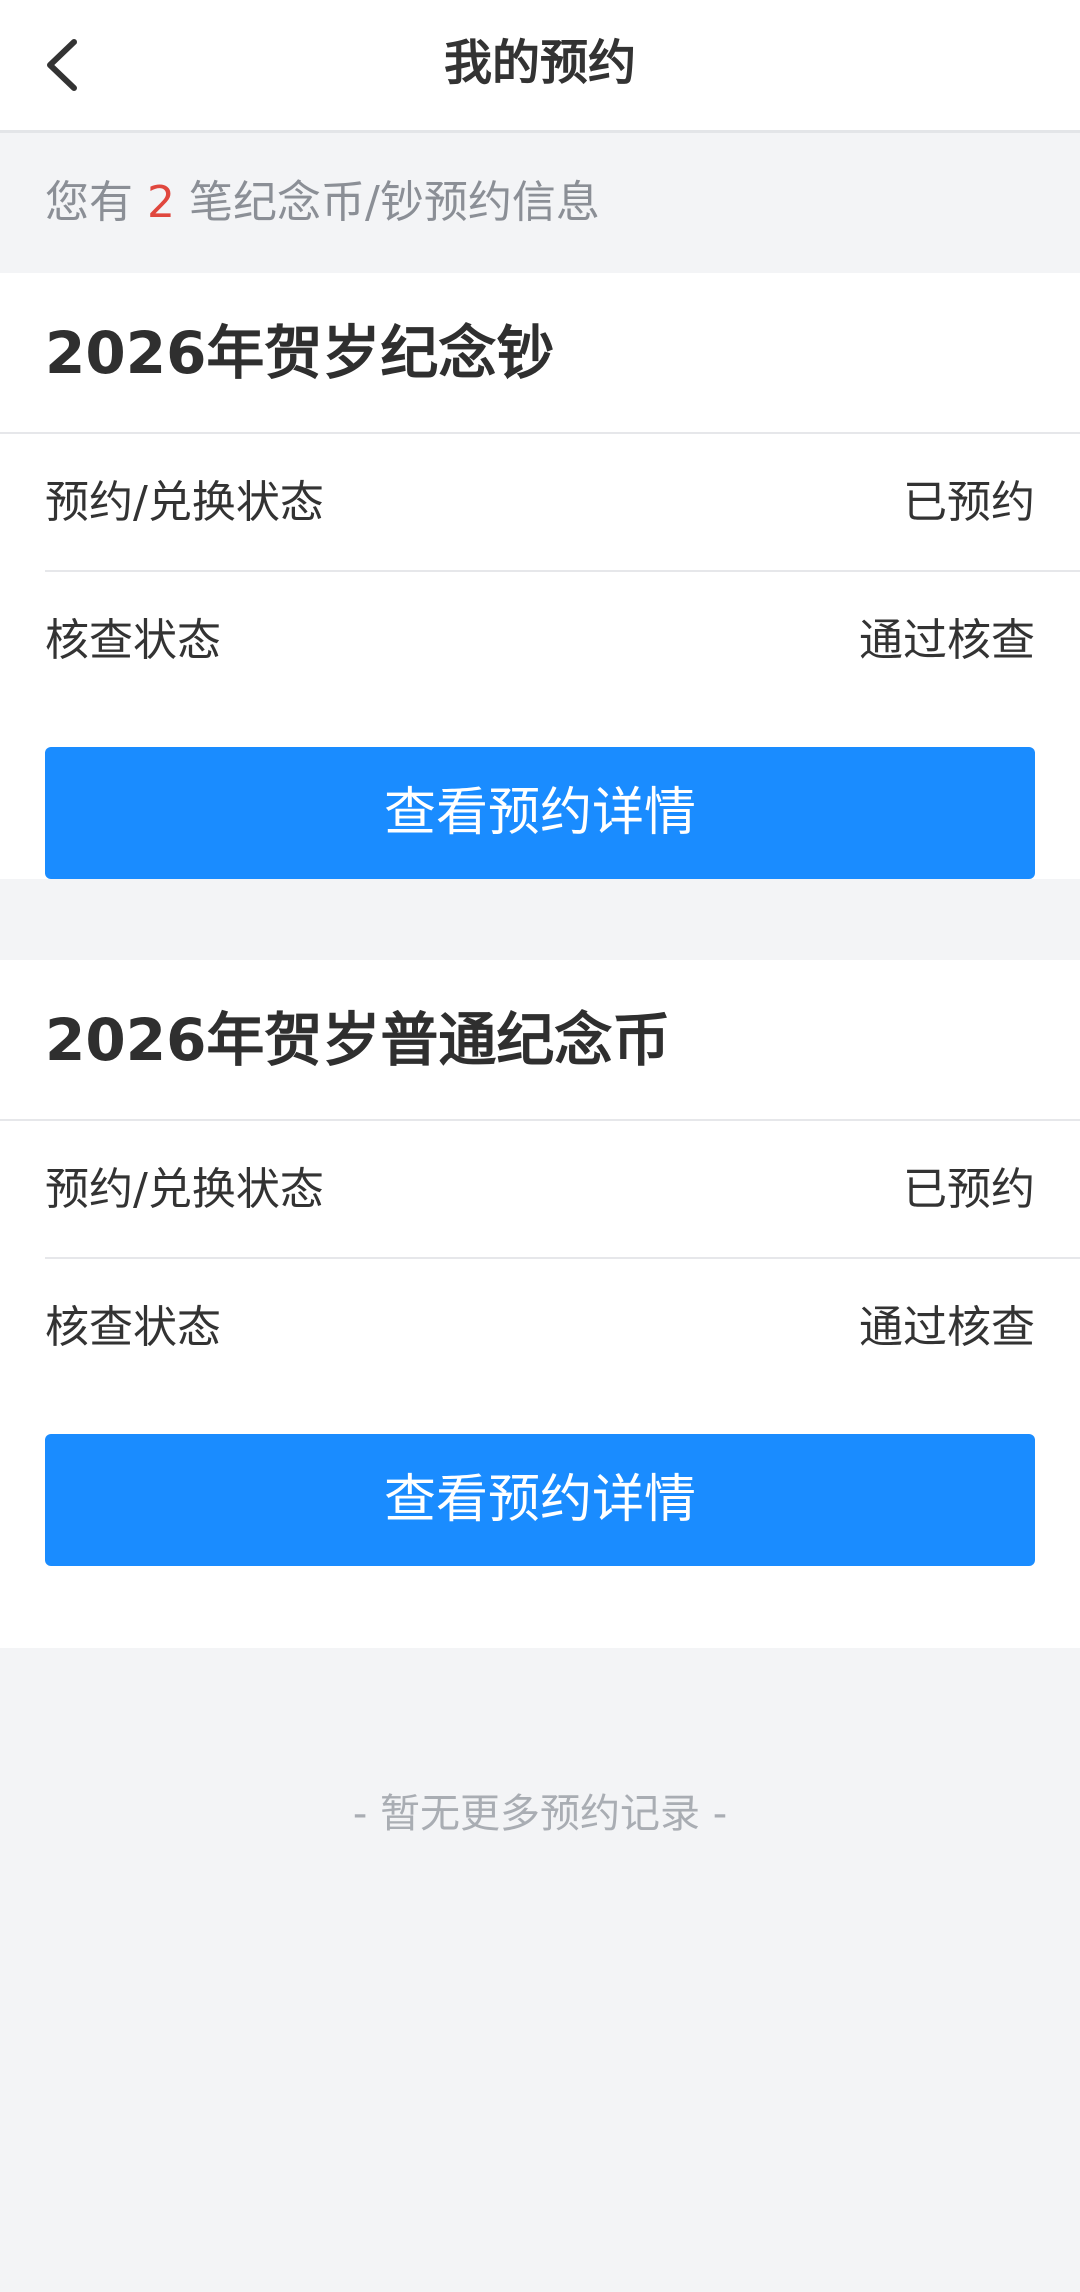 The width and height of the screenshot is (1080, 2292). I want to click on reservation-count: 2, so click(161, 202).